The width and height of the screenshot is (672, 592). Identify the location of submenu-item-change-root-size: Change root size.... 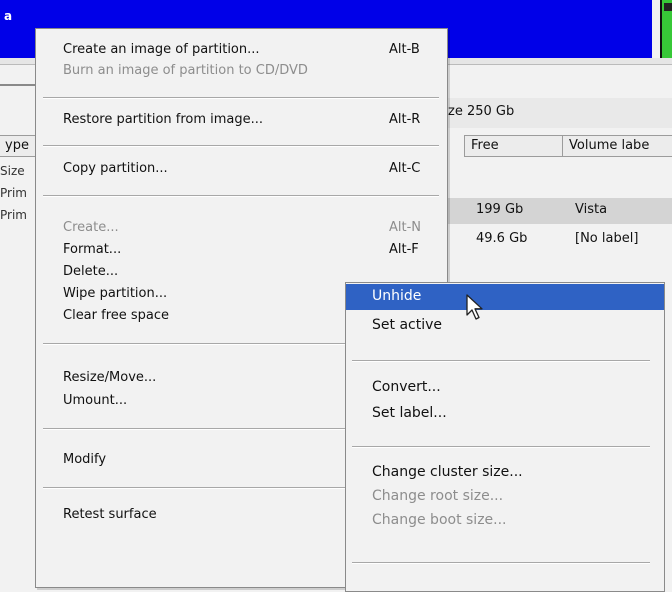
(505, 497).